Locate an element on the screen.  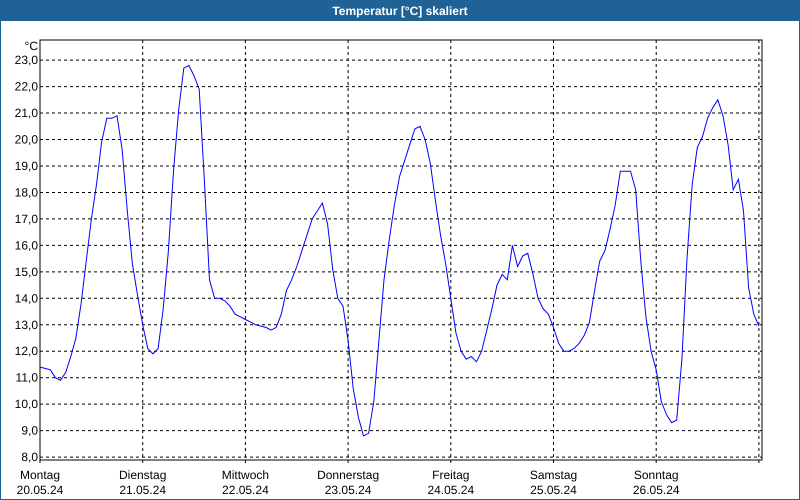
y-tick-label: 11,0 is located at coordinates (27, 377).